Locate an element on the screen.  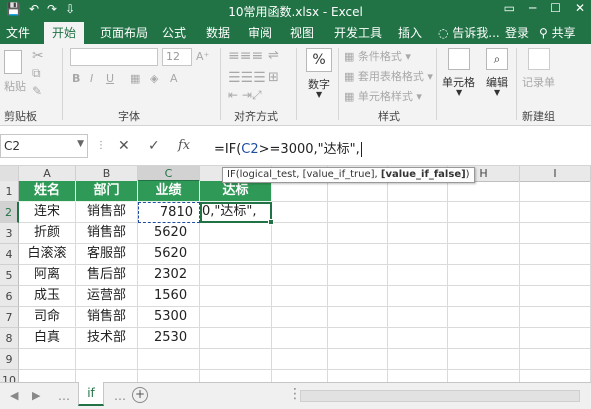
insert-function-icon: fx is located at coordinates (184, 145).